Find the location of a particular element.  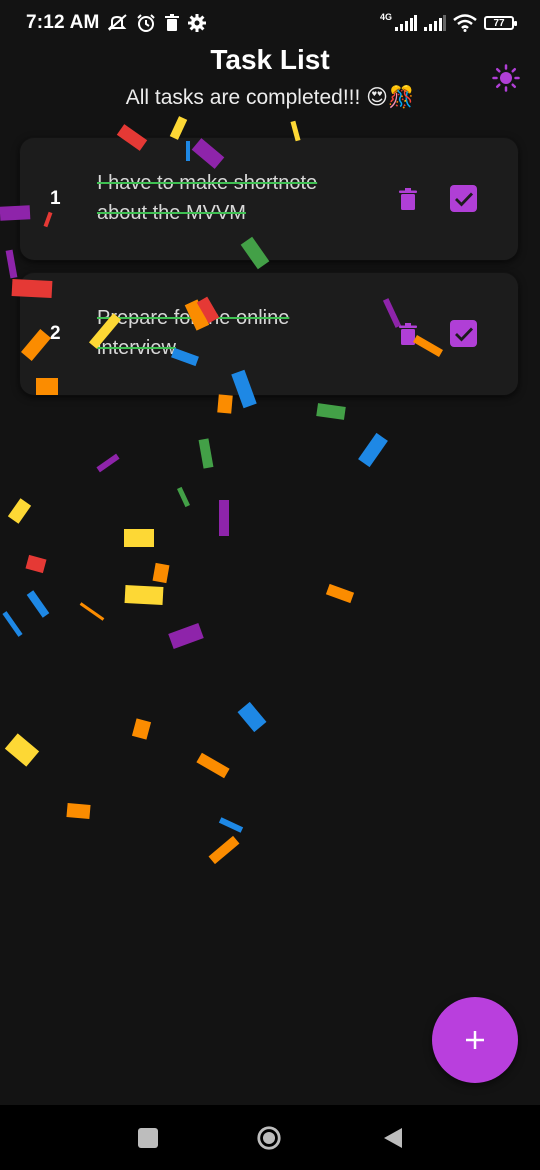

recent-apps-button is located at coordinates (148, 1138).